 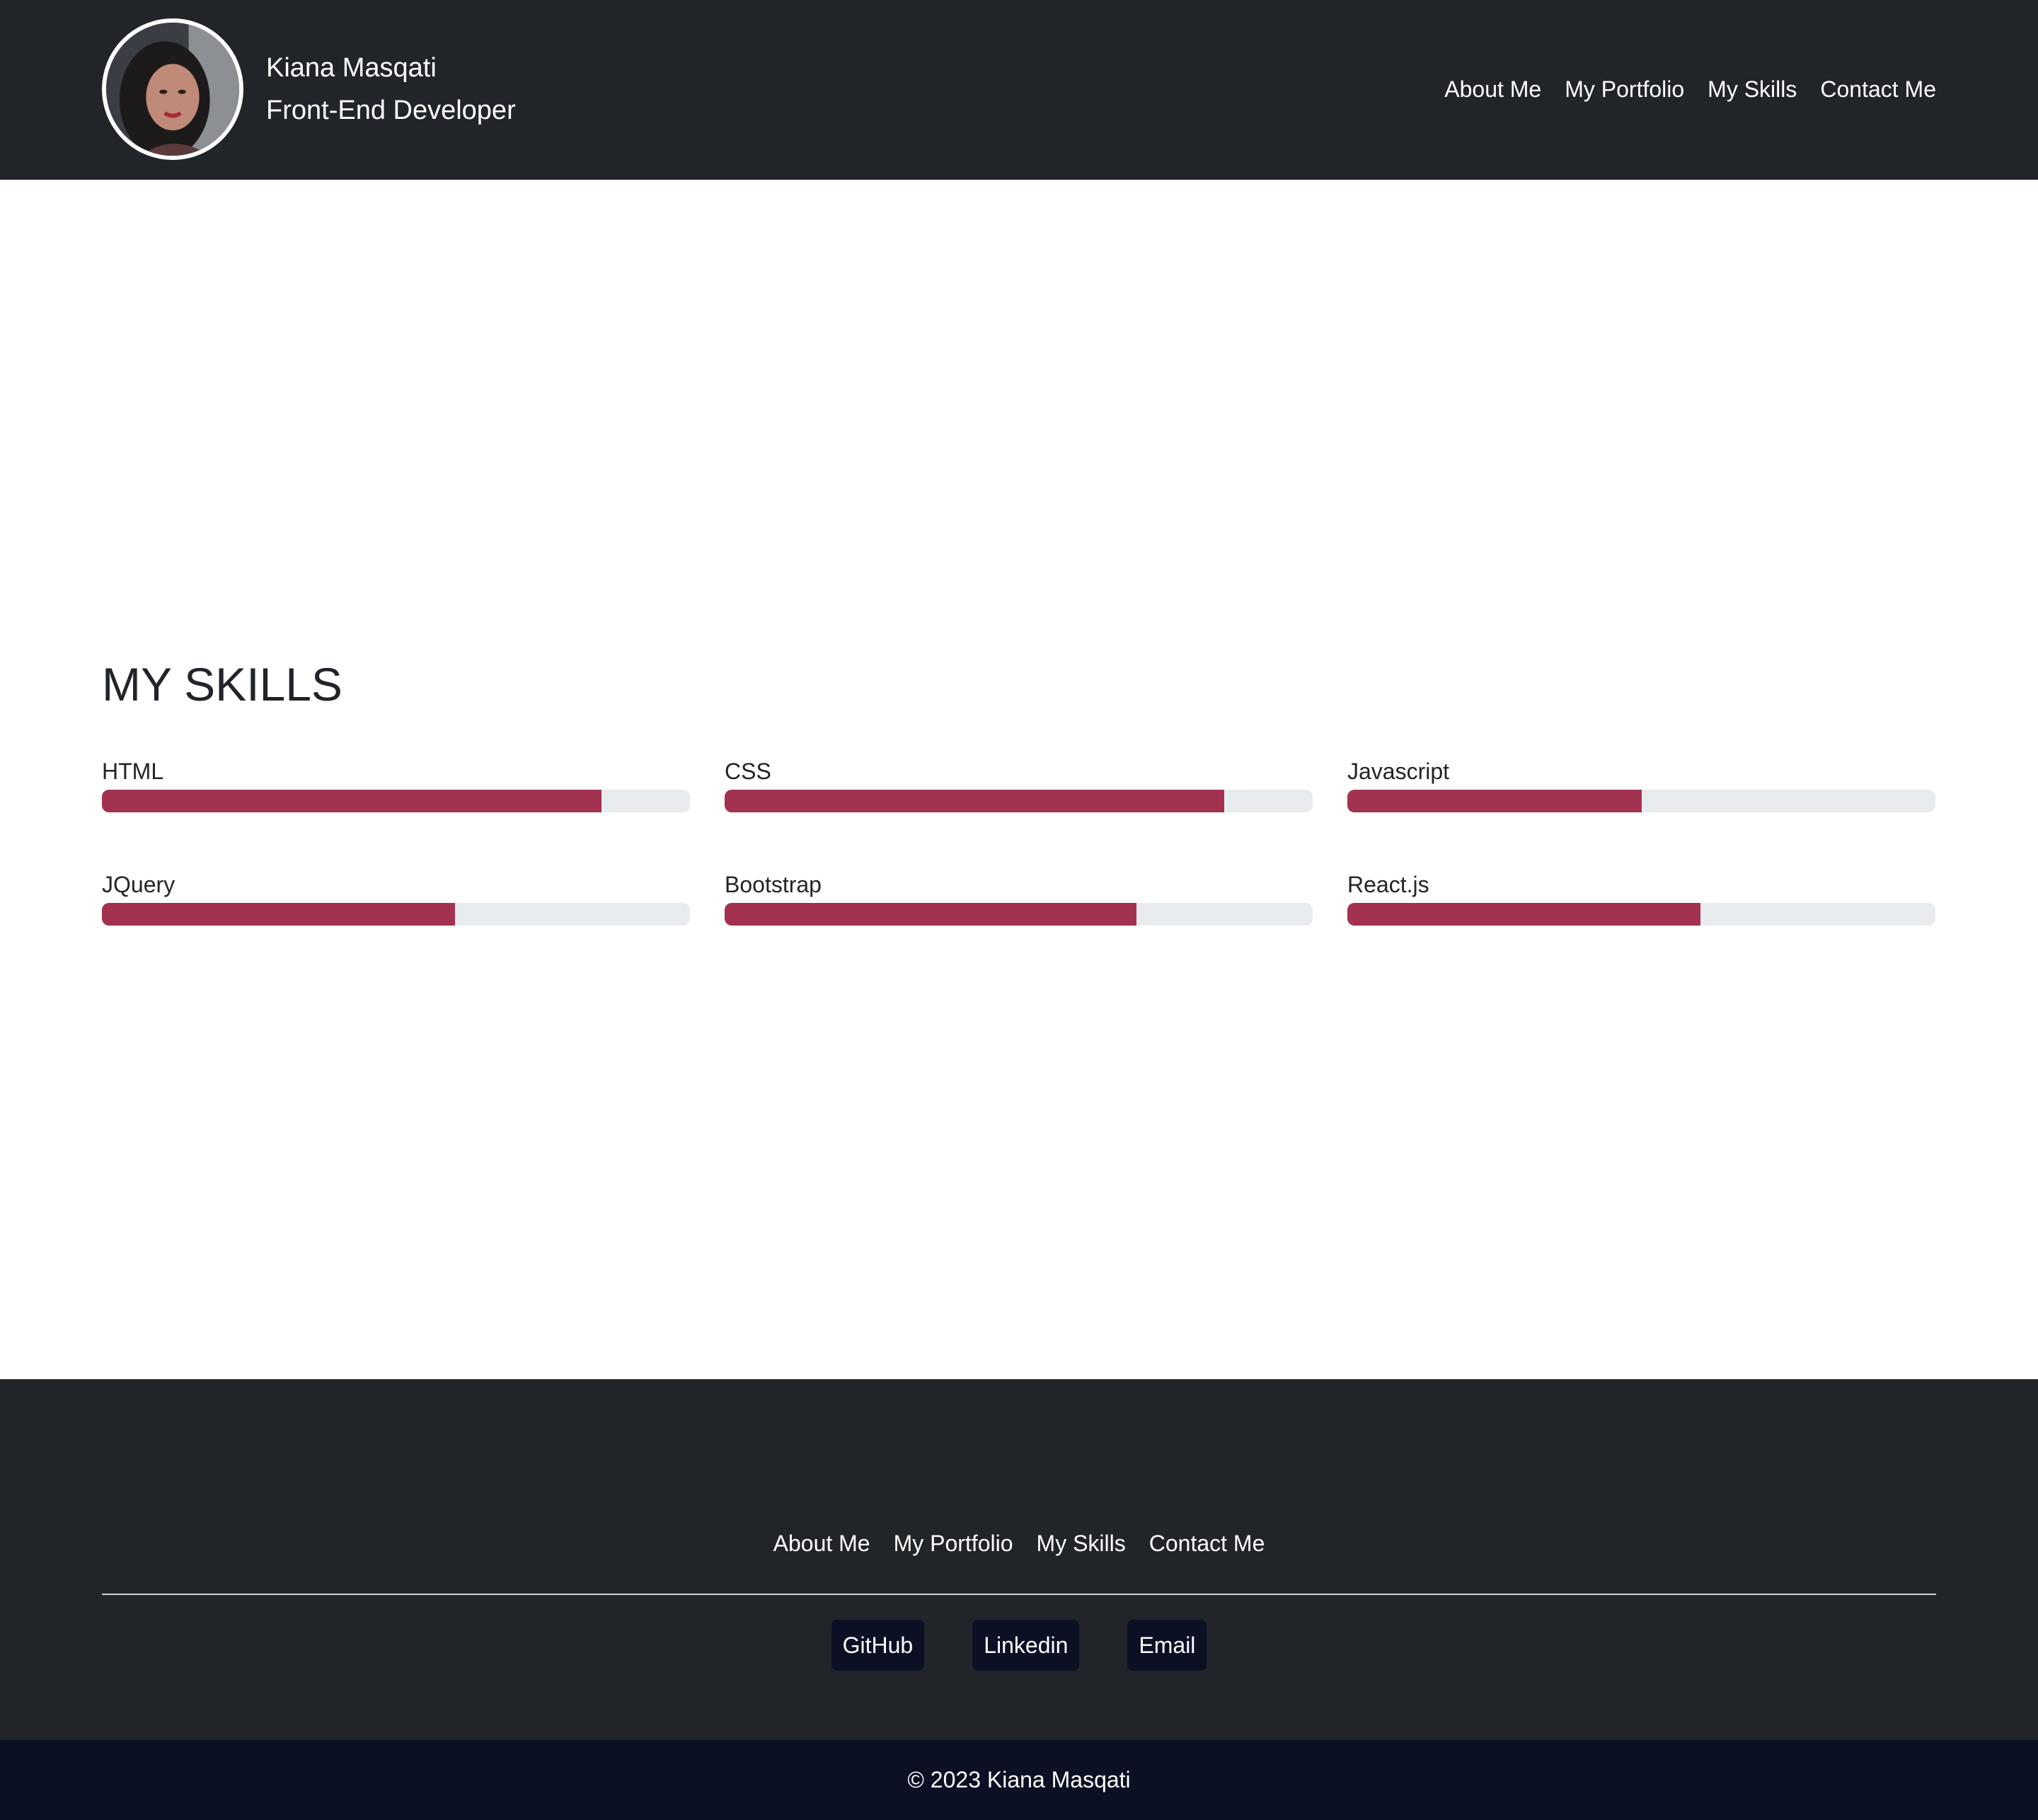 What do you see at coordinates (748, 772) in the screenshot?
I see `skill-label: CSS` at bounding box center [748, 772].